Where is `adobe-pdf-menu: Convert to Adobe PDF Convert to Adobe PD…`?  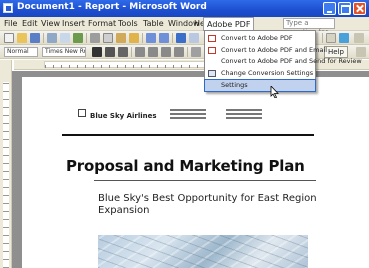 adobe-pdf-menu: Convert to Adobe PDF Convert to Adobe PD… is located at coordinates (283, 61).